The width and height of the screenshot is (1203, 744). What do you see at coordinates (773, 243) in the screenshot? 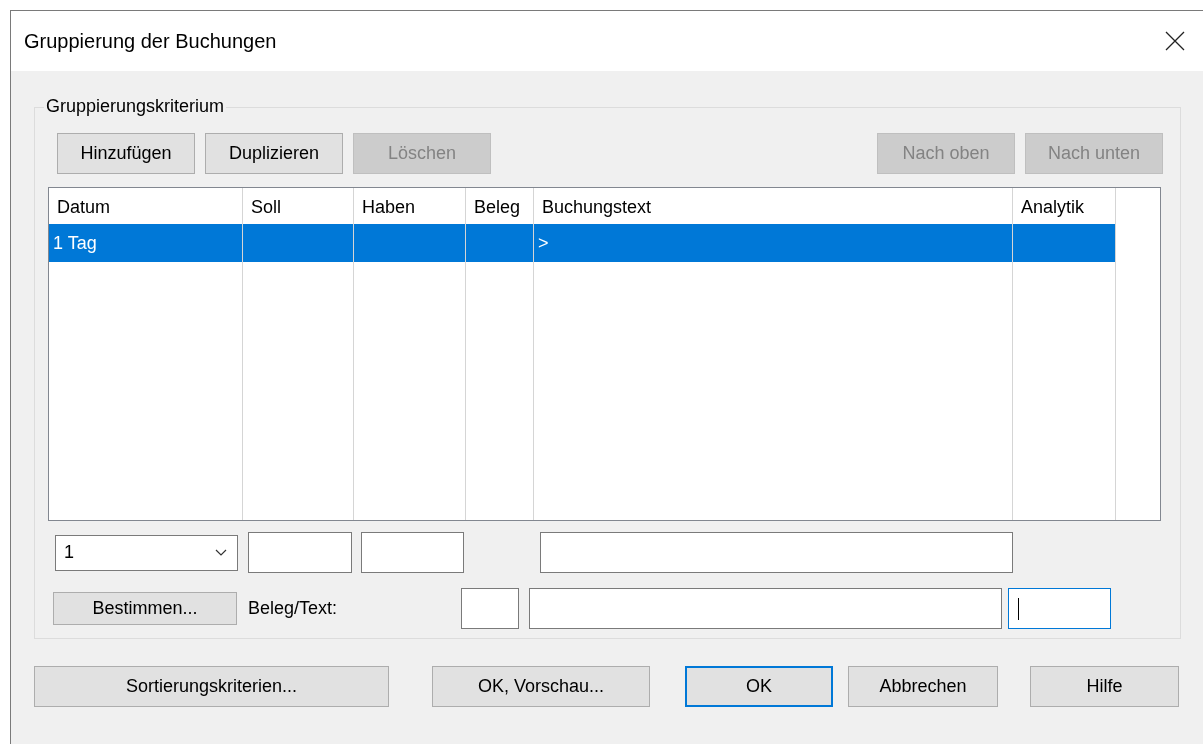
I see `table-cell: >` at bounding box center [773, 243].